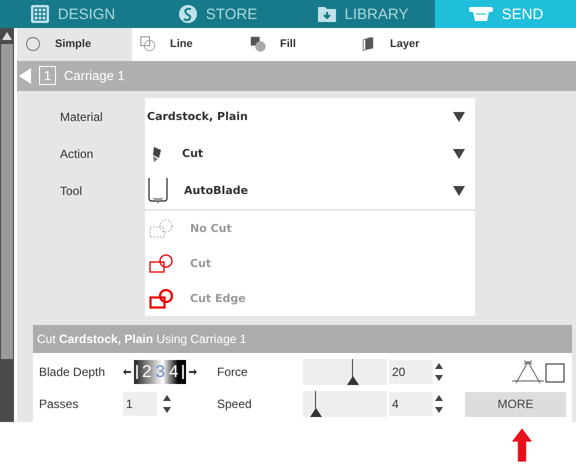 This screenshot has width=576, height=468. What do you see at coordinates (71, 191) in the screenshot?
I see `setting-label: Tool` at bounding box center [71, 191].